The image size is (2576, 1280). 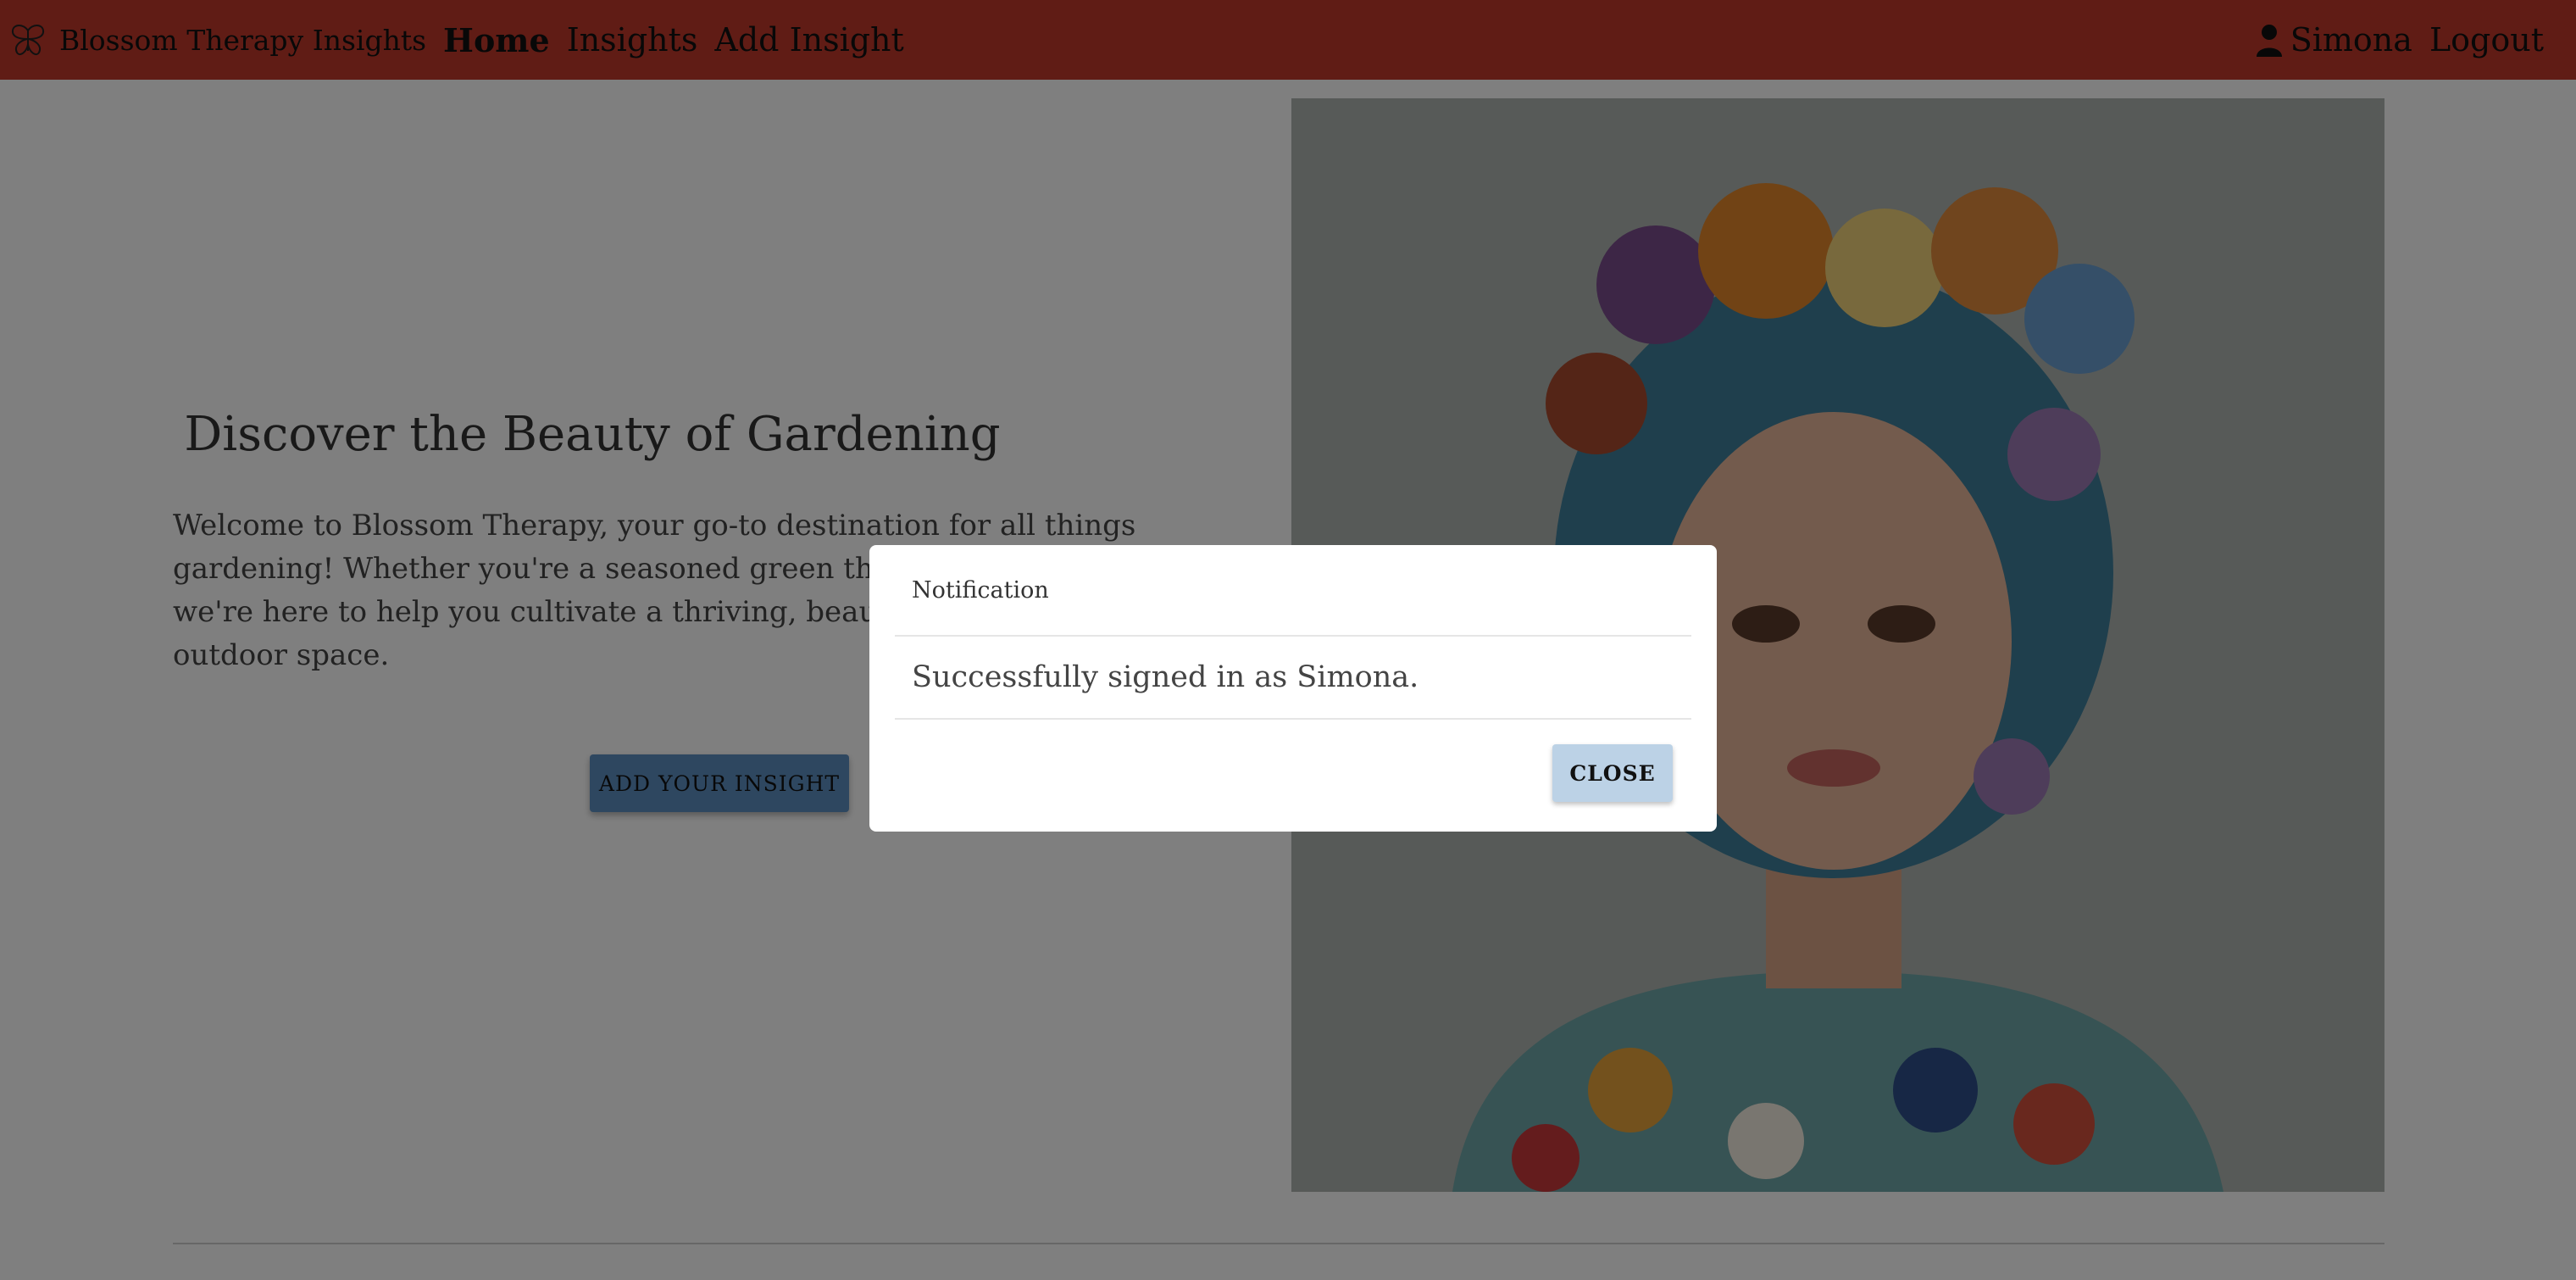 What do you see at coordinates (1293, 591) in the screenshot?
I see `modal-header: Notification` at bounding box center [1293, 591].